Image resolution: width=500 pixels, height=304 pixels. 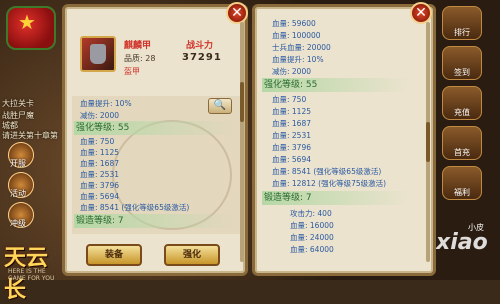 I want to click on item-slot: 盔甲, so click(x=132, y=71).